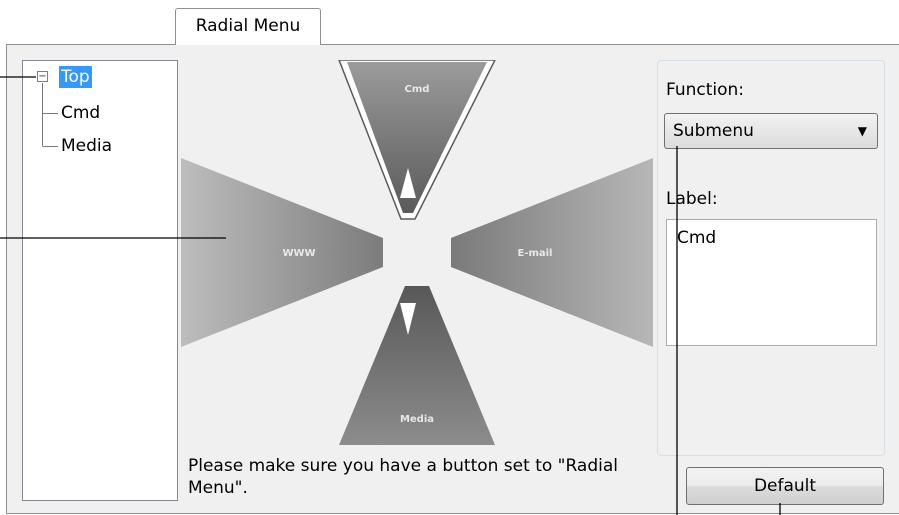 The height and width of the screenshot is (515, 899). I want to click on segment-right: E-mail, so click(552, 252).